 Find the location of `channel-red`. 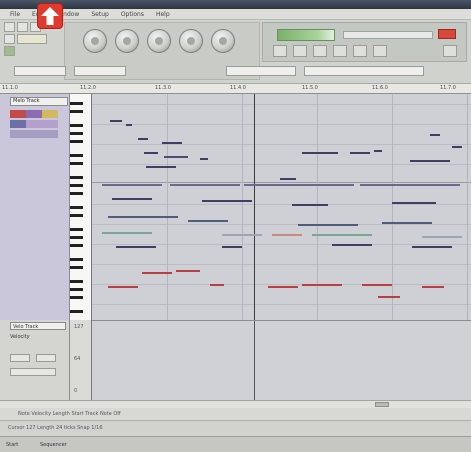

channel-red is located at coordinates (18, 114).